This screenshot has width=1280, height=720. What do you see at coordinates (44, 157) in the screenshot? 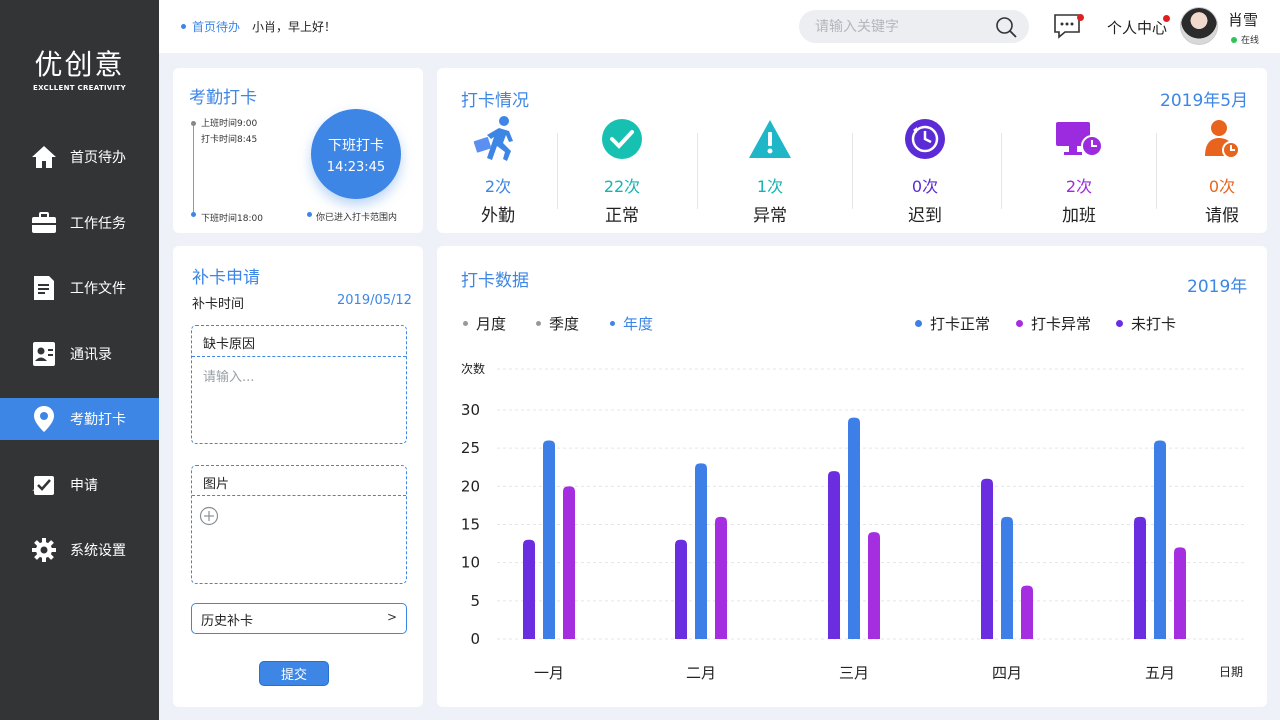
I see `home-icon` at bounding box center [44, 157].